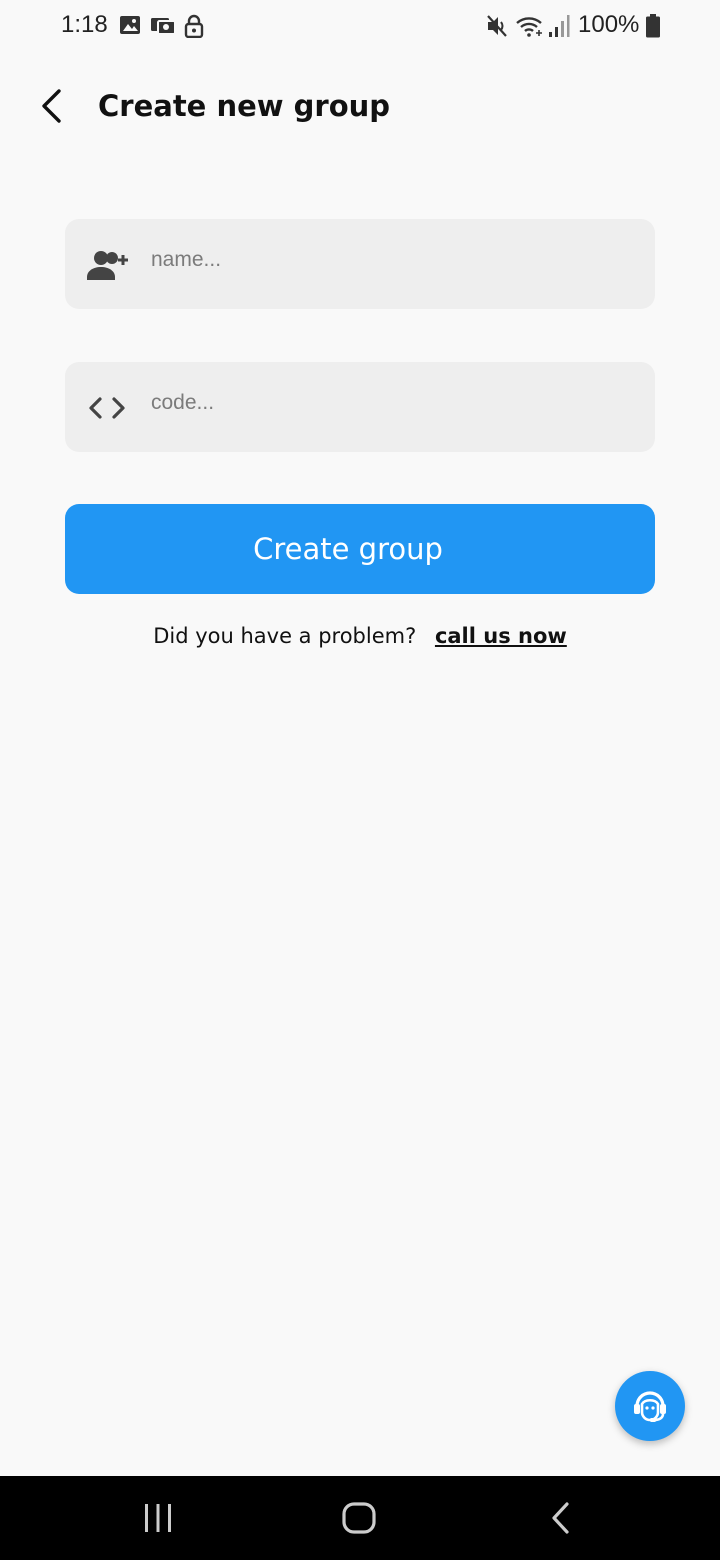  What do you see at coordinates (244, 106) in the screenshot?
I see `page-title: Create new group` at bounding box center [244, 106].